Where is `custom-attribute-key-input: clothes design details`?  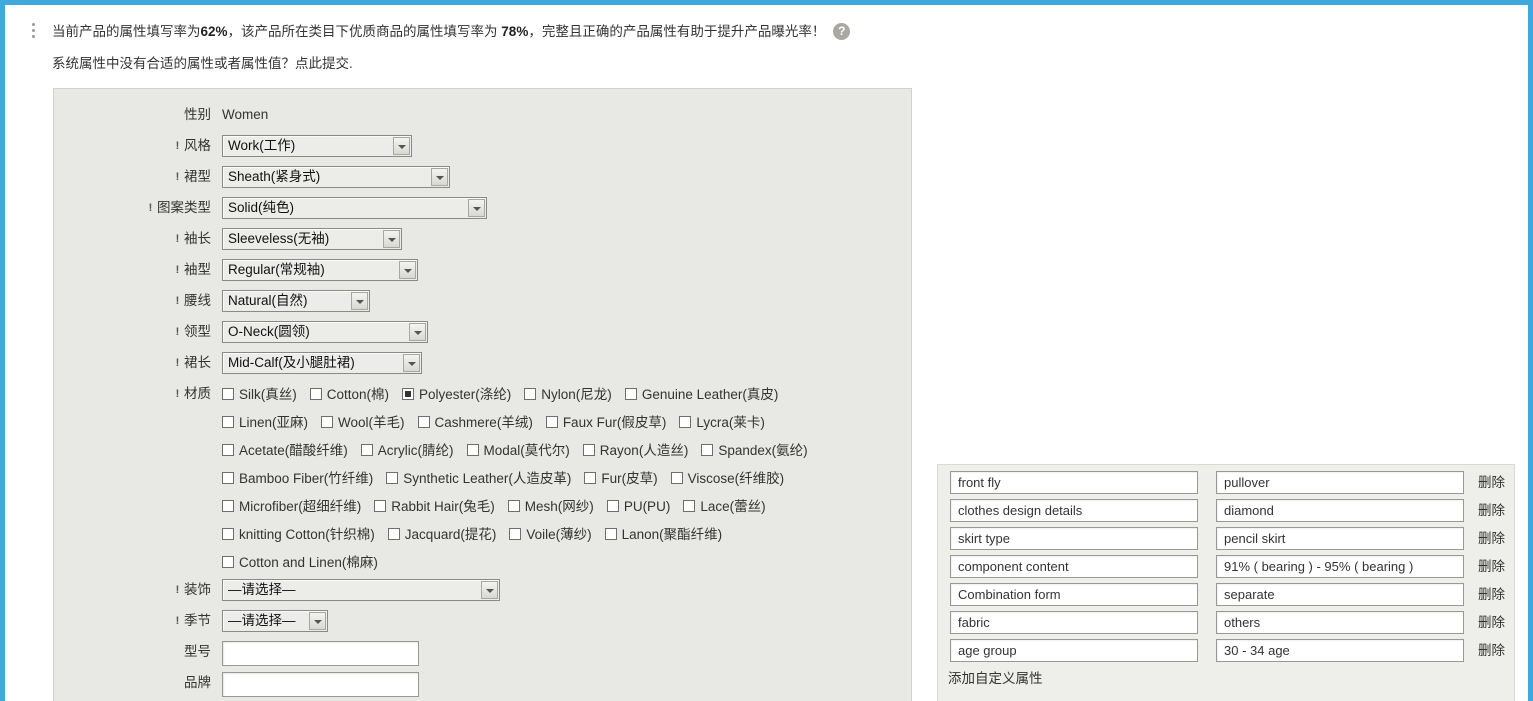 custom-attribute-key-input: clothes design details is located at coordinates (1074, 510).